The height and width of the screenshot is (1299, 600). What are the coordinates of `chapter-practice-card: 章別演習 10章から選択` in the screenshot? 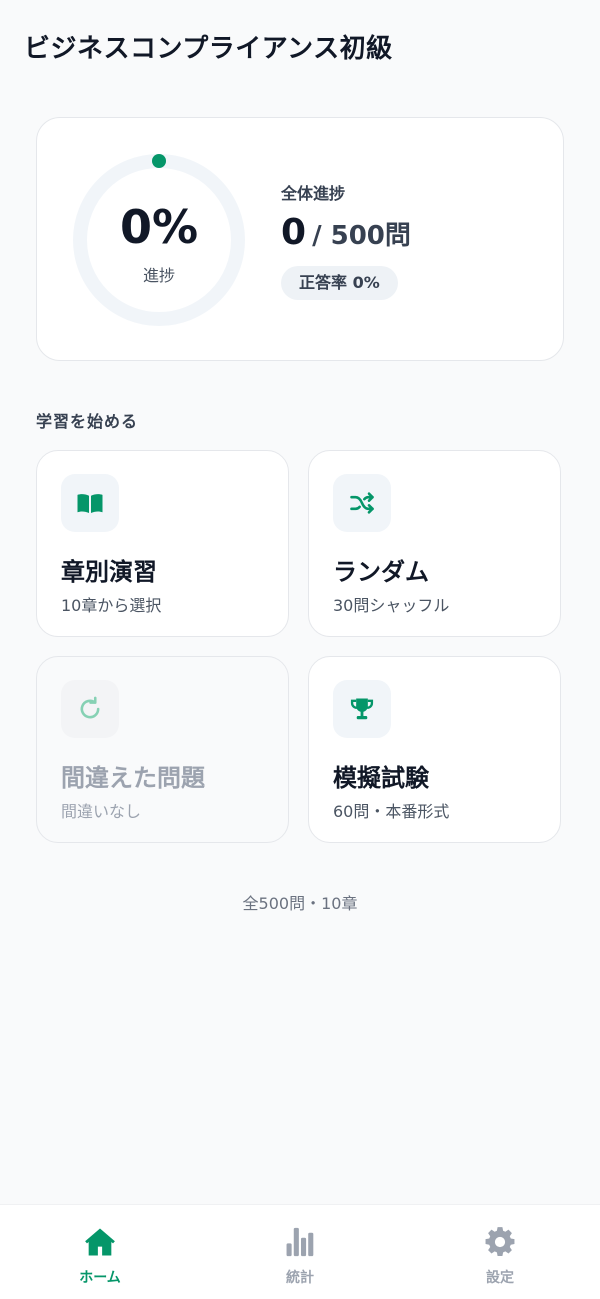 It's located at (162, 543).